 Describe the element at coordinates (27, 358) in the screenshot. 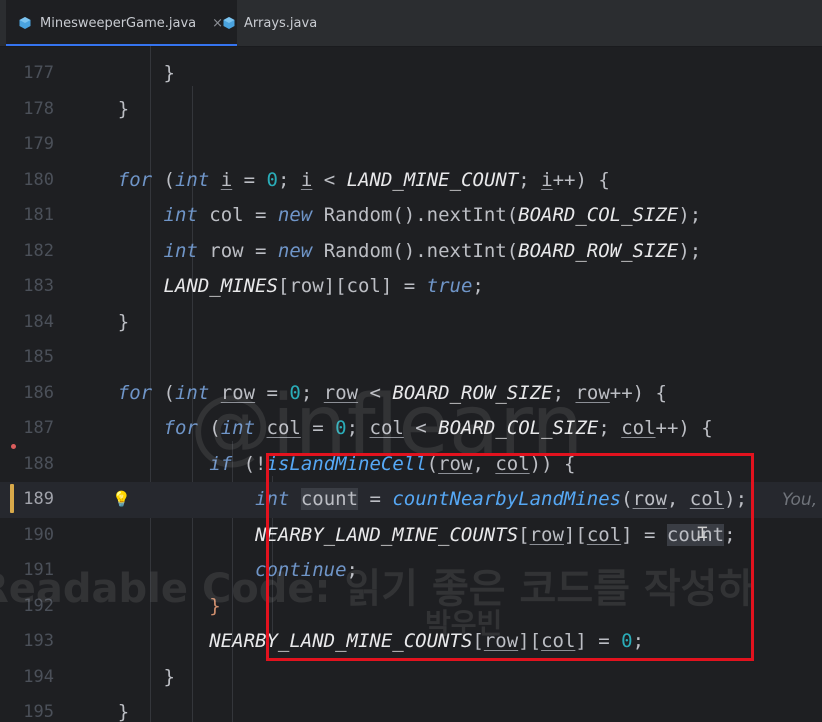

I see `line-number: 185` at that location.